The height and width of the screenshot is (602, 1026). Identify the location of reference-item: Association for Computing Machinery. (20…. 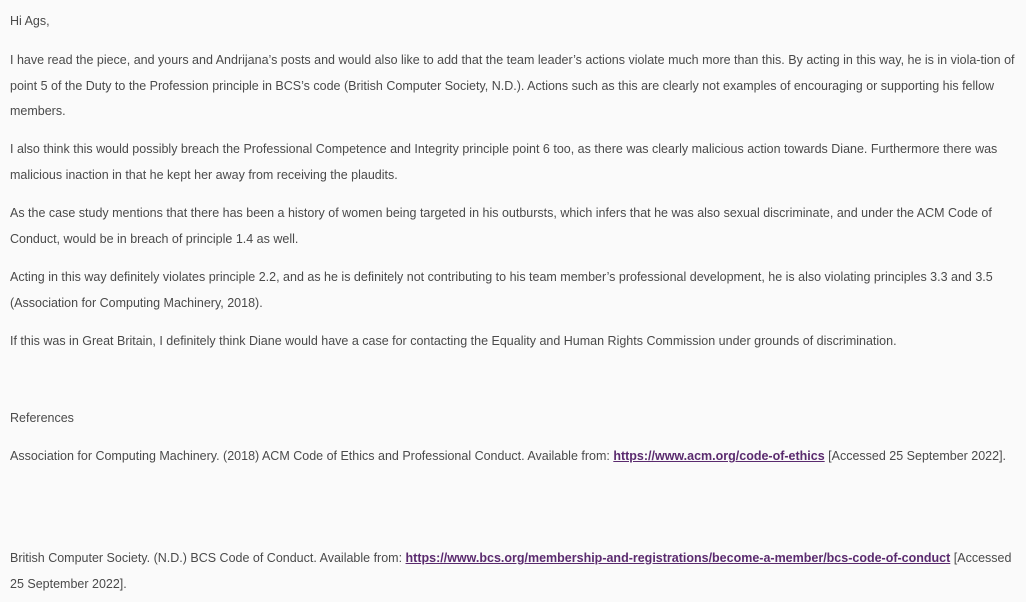
(514, 457).